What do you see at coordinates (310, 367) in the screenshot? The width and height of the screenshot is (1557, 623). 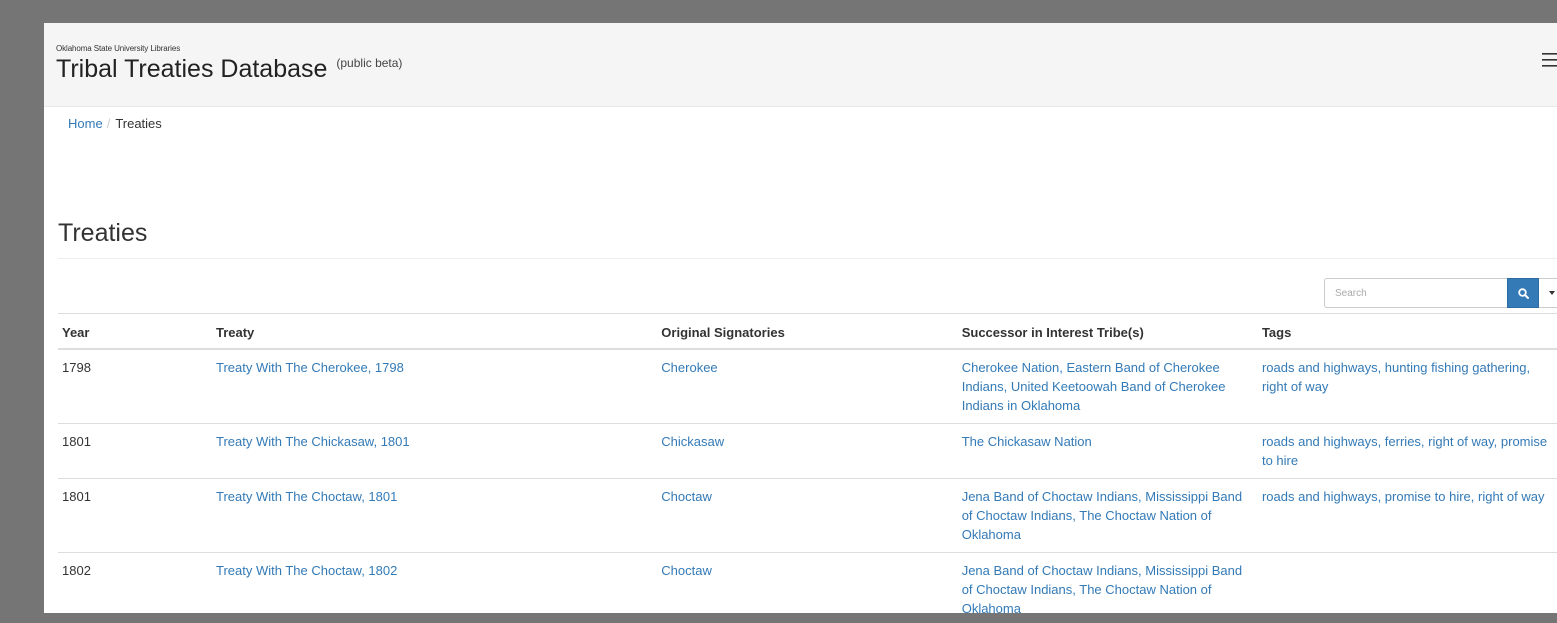 I see `treaty-link: Treaty With The Cherokee, 1798` at bounding box center [310, 367].